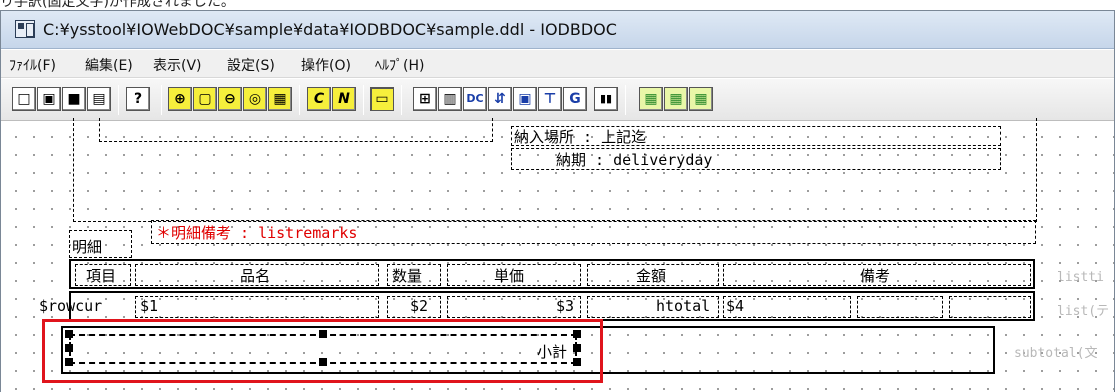 This screenshot has width=1115, height=392. What do you see at coordinates (1056, 353) in the screenshot?
I see `side-label: subtotal(文` at bounding box center [1056, 353].